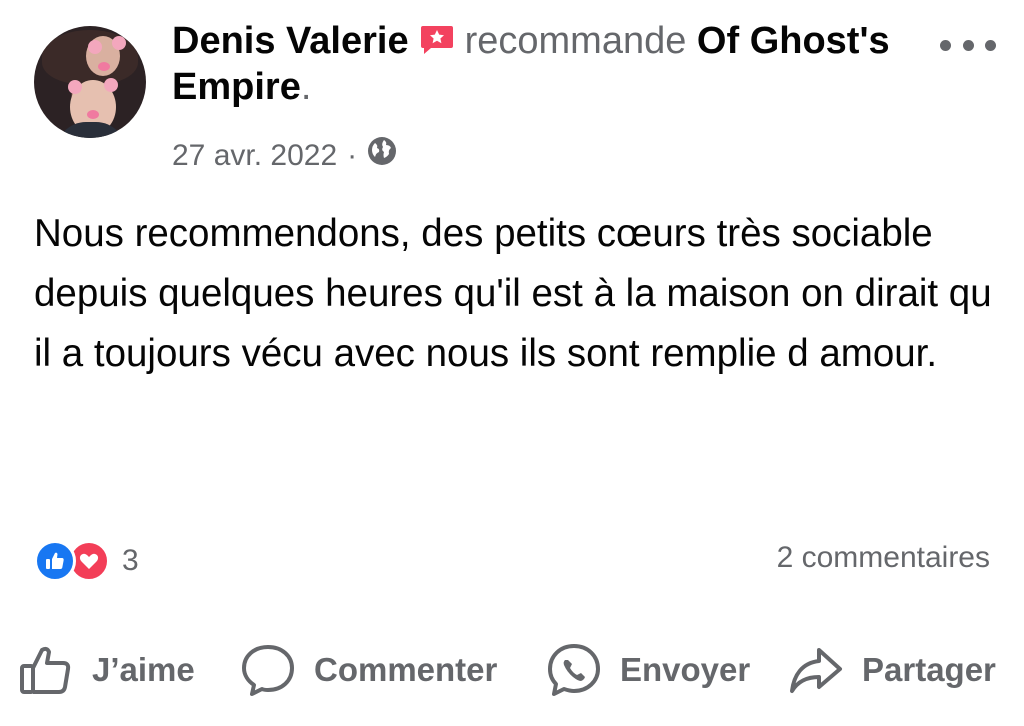 This screenshot has width=1024, height=726. Describe the element at coordinates (86, 561) in the screenshot. I see `reactions-summary: 3` at that location.